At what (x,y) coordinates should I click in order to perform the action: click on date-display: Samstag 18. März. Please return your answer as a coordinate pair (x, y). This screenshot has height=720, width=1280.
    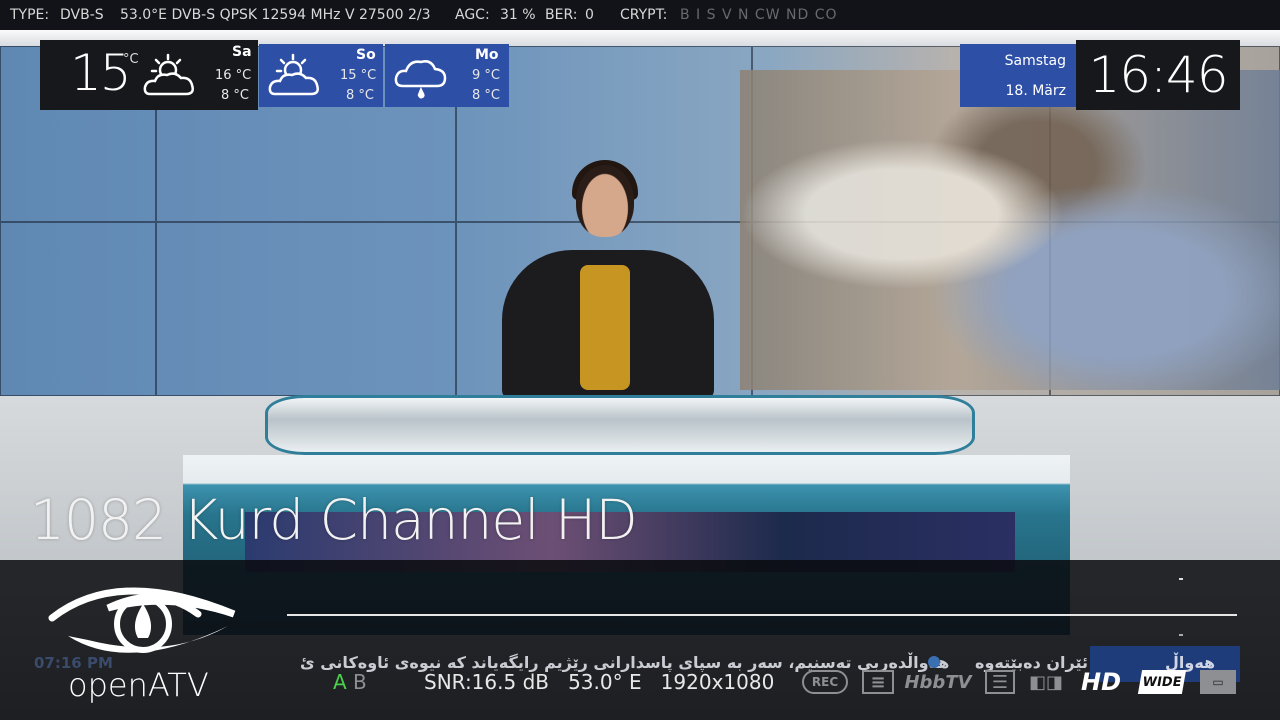
    Looking at the image, I should click on (1018, 75).